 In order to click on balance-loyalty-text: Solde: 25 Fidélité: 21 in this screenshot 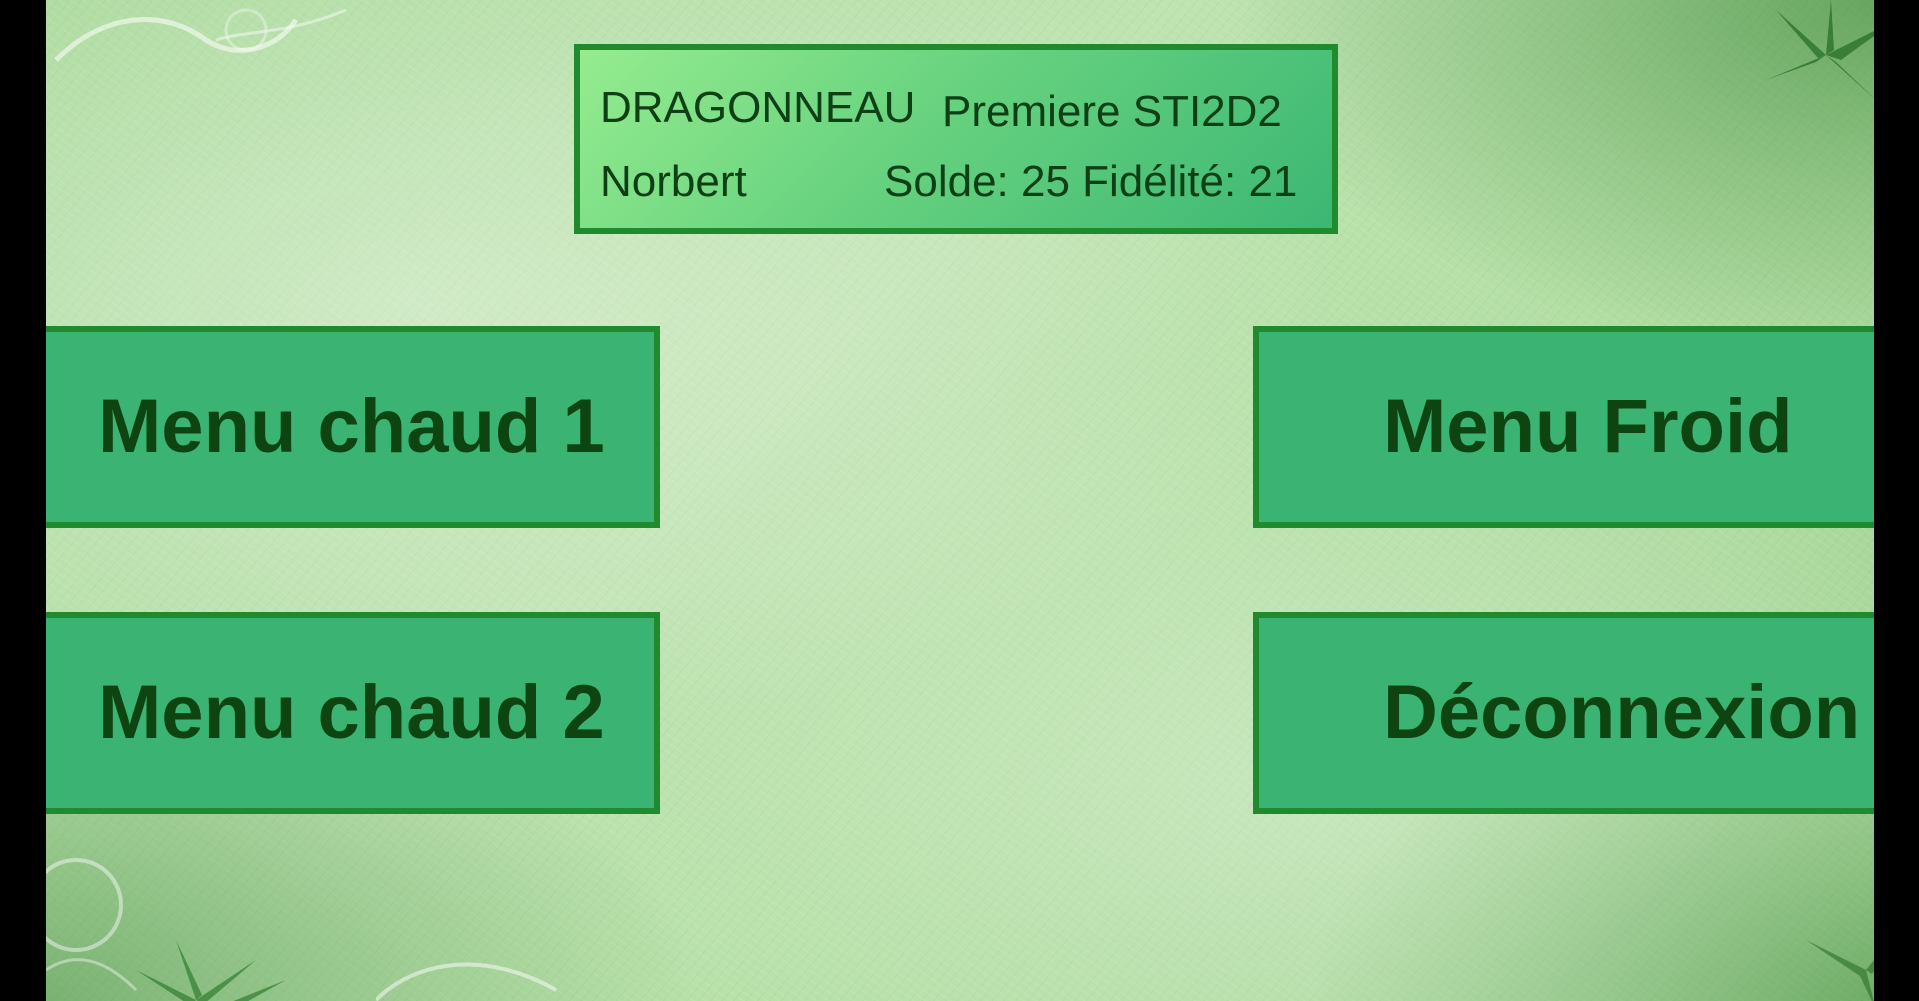, I will do `click(1091, 181)`.